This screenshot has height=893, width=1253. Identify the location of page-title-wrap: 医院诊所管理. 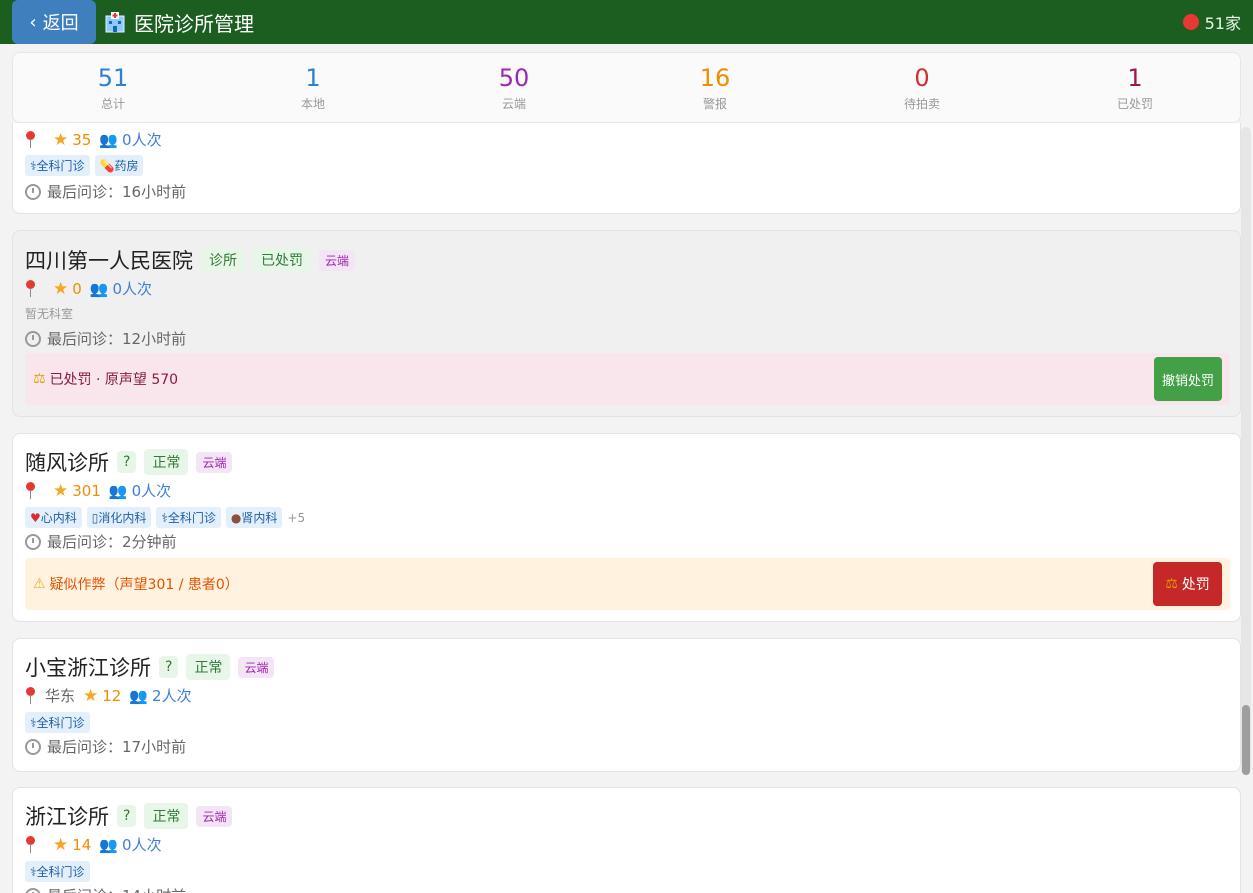
(179, 22).